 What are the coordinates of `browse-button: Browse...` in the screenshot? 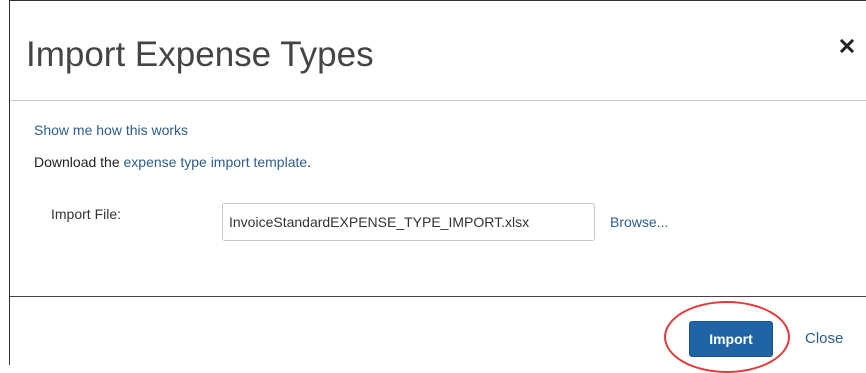 It's located at (639, 222).